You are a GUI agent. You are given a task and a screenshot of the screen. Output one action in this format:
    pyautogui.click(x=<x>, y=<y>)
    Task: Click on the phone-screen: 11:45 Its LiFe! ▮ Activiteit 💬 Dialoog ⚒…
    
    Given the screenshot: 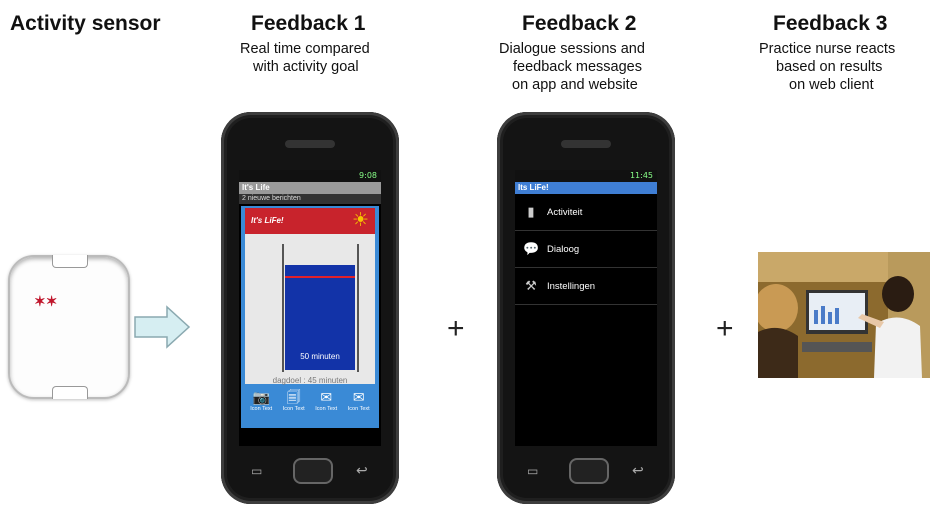 What is the action you would take?
    pyautogui.click(x=586, y=308)
    